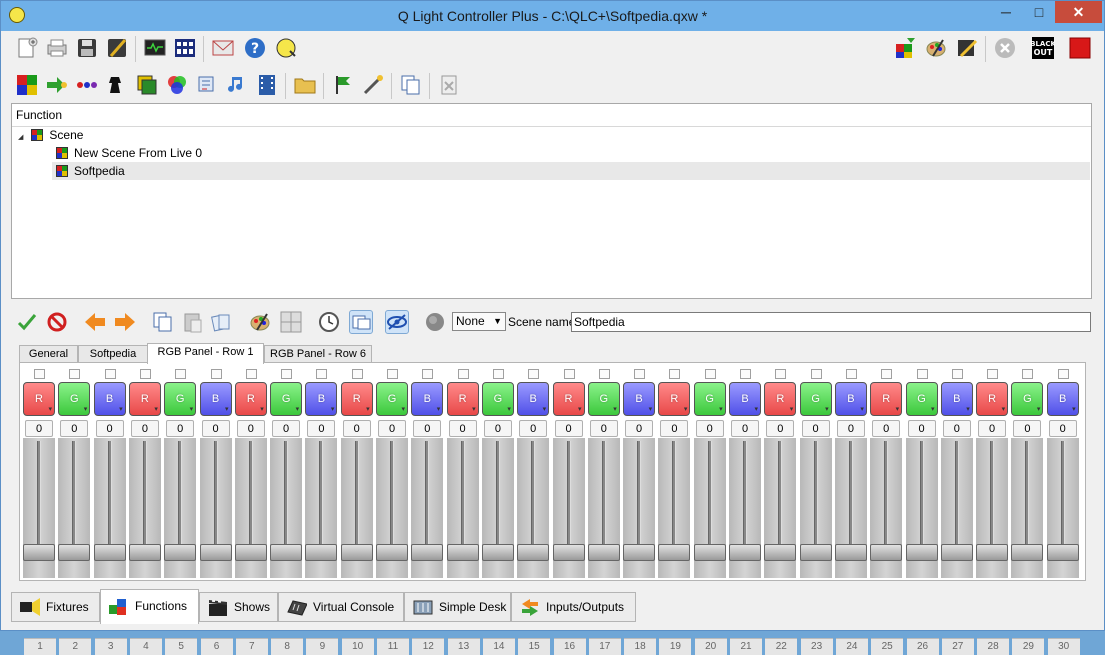 This screenshot has height=655, width=1105. What do you see at coordinates (185, 48) in the screenshot?
I see `address-tool-button` at bounding box center [185, 48].